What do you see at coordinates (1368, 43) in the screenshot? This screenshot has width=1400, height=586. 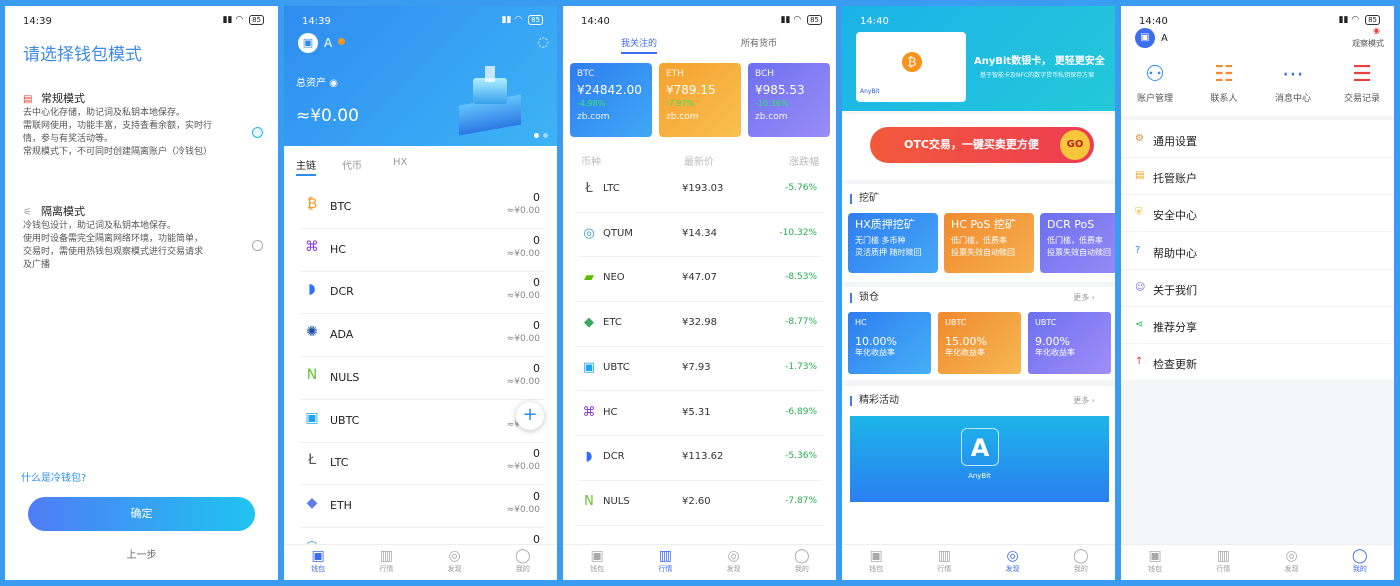 I see `watch-mode-label: 观察模式` at bounding box center [1368, 43].